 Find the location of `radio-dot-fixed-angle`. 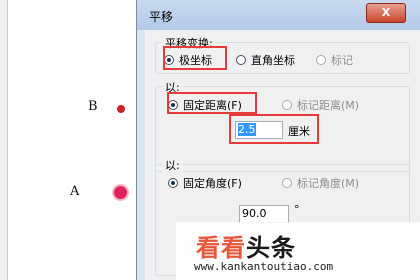

radio-dot-fixed-angle is located at coordinates (173, 183).